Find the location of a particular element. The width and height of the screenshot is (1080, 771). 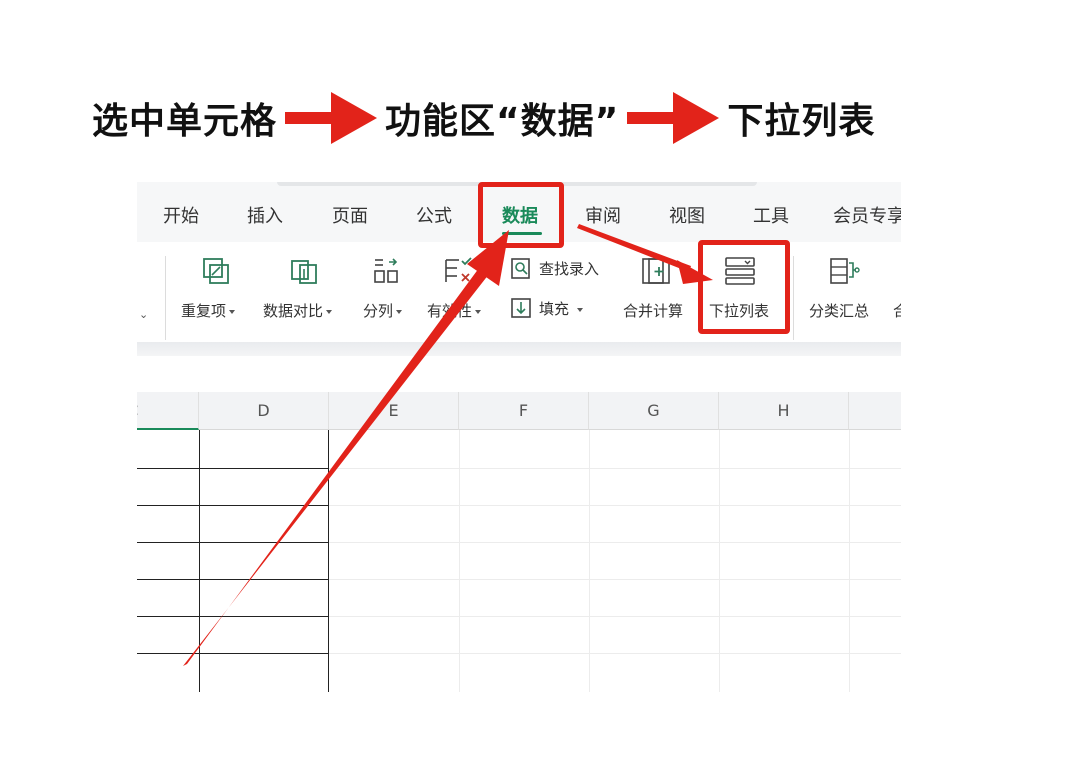

arrow-head-to-dropdown is located at coordinates (695, 272).